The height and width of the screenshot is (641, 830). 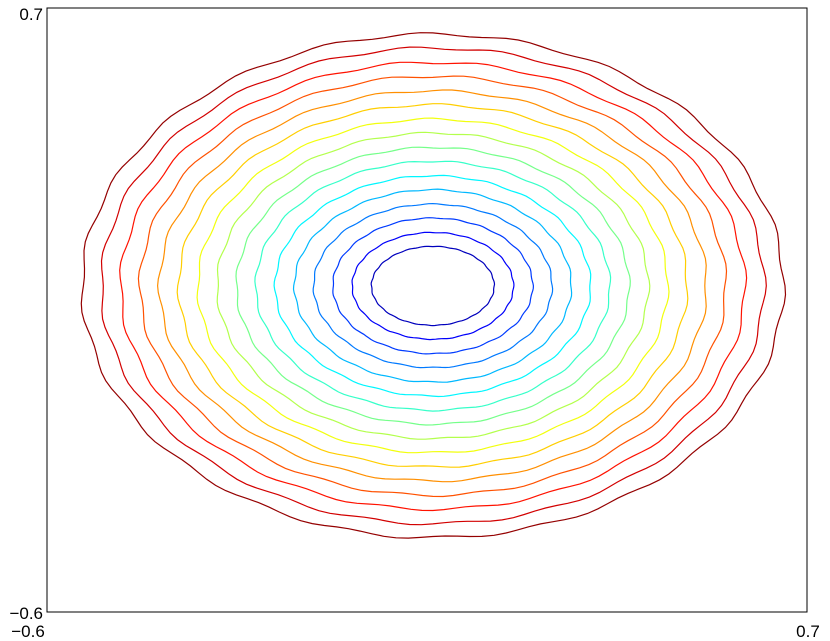 I want to click on y-tick-label-top: 0.7, so click(x=31, y=14).